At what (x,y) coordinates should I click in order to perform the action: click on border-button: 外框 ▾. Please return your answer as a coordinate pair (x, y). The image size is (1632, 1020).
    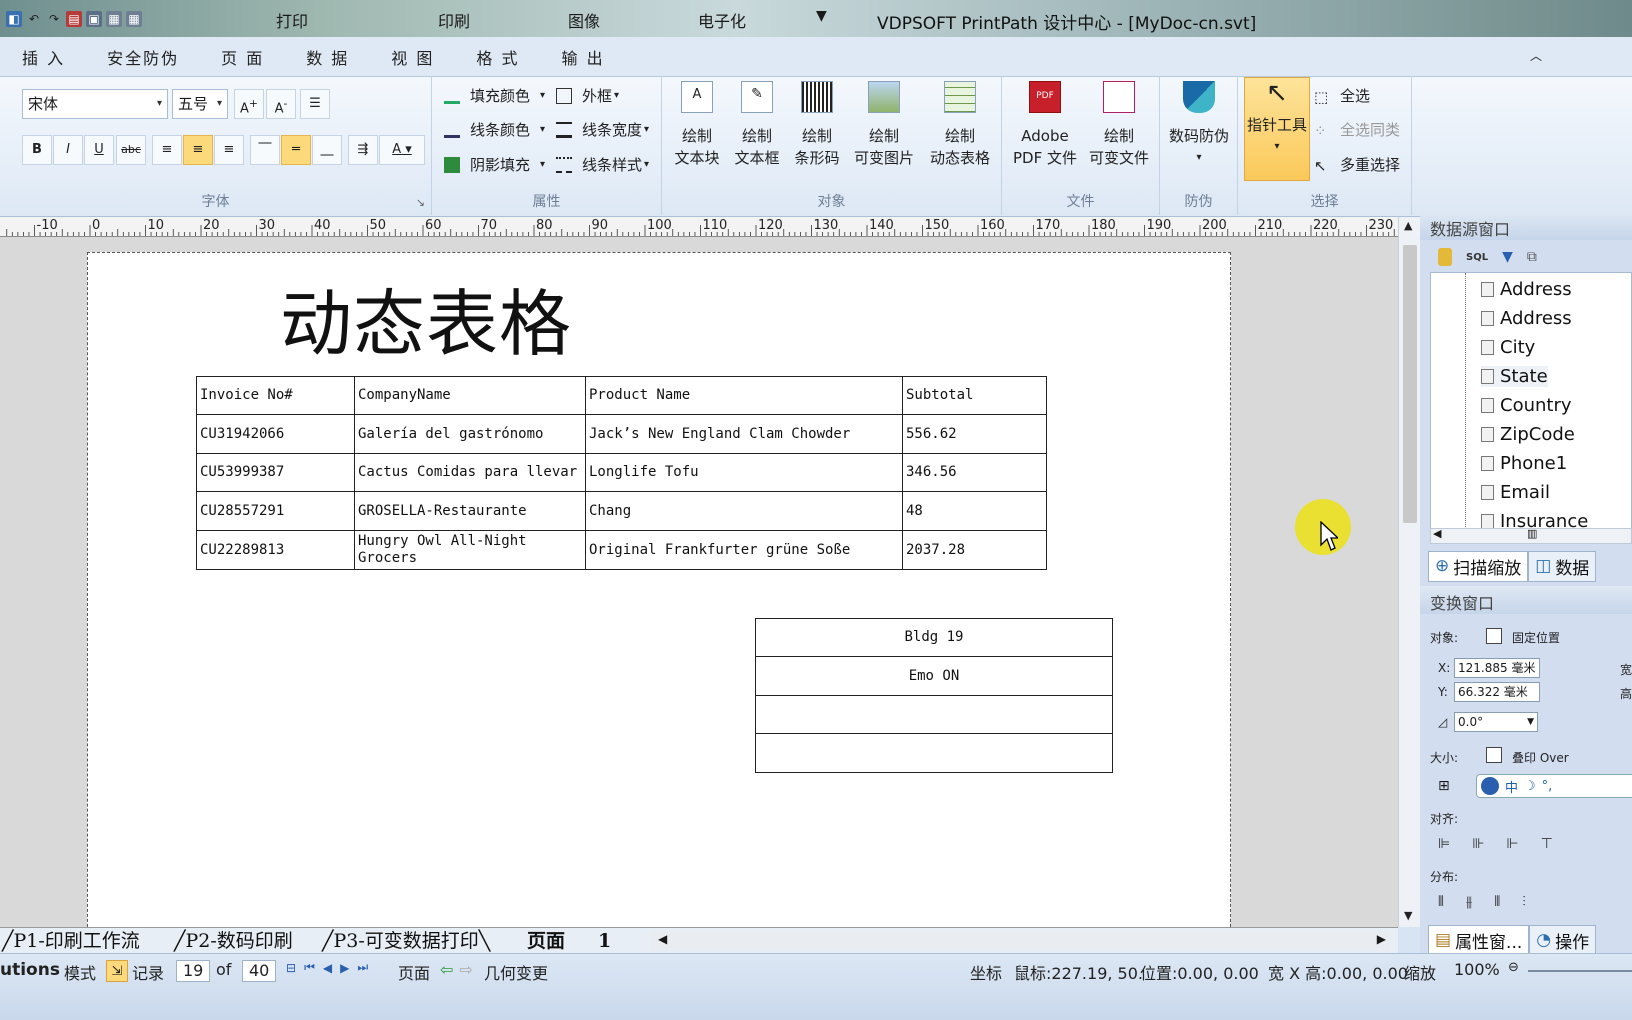
    Looking at the image, I should click on (587, 95).